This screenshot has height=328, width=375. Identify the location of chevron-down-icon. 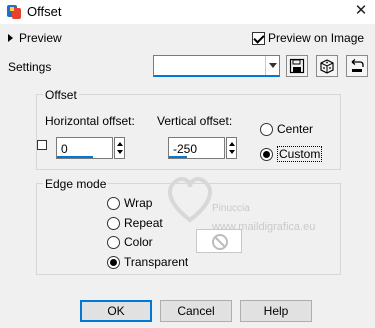
(272, 65).